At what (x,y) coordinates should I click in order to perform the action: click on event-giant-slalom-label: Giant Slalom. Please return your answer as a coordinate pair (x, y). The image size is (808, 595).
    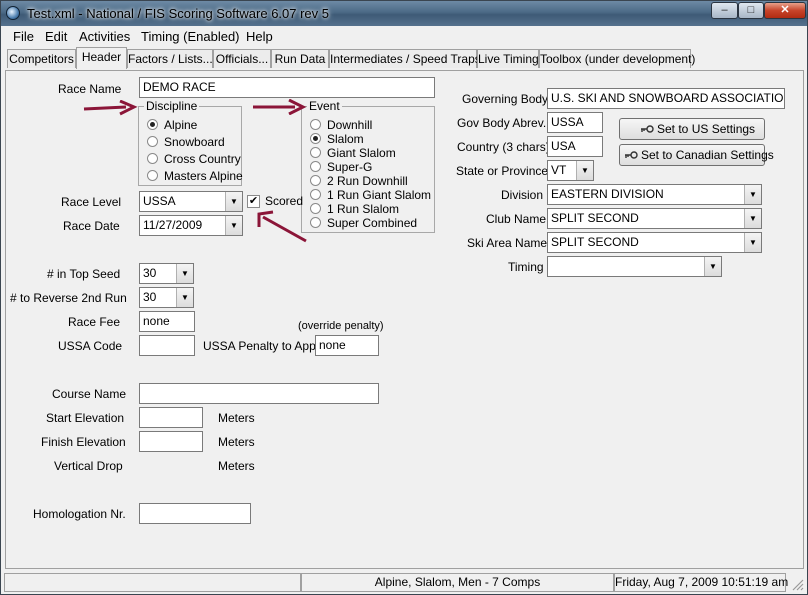
    Looking at the image, I should click on (361, 153).